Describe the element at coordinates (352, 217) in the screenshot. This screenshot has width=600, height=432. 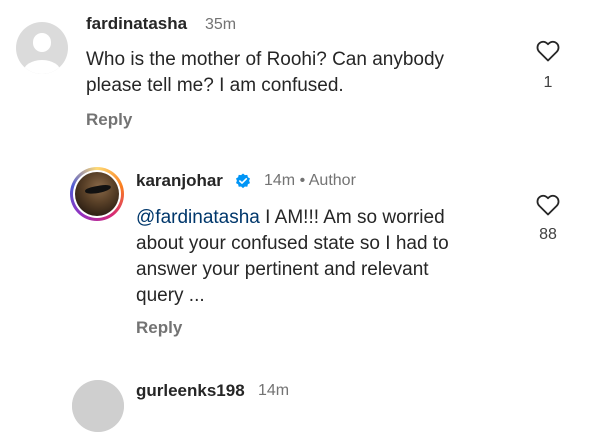
I see `comment-text-segment: I AM!!! Am so worried` at that location.